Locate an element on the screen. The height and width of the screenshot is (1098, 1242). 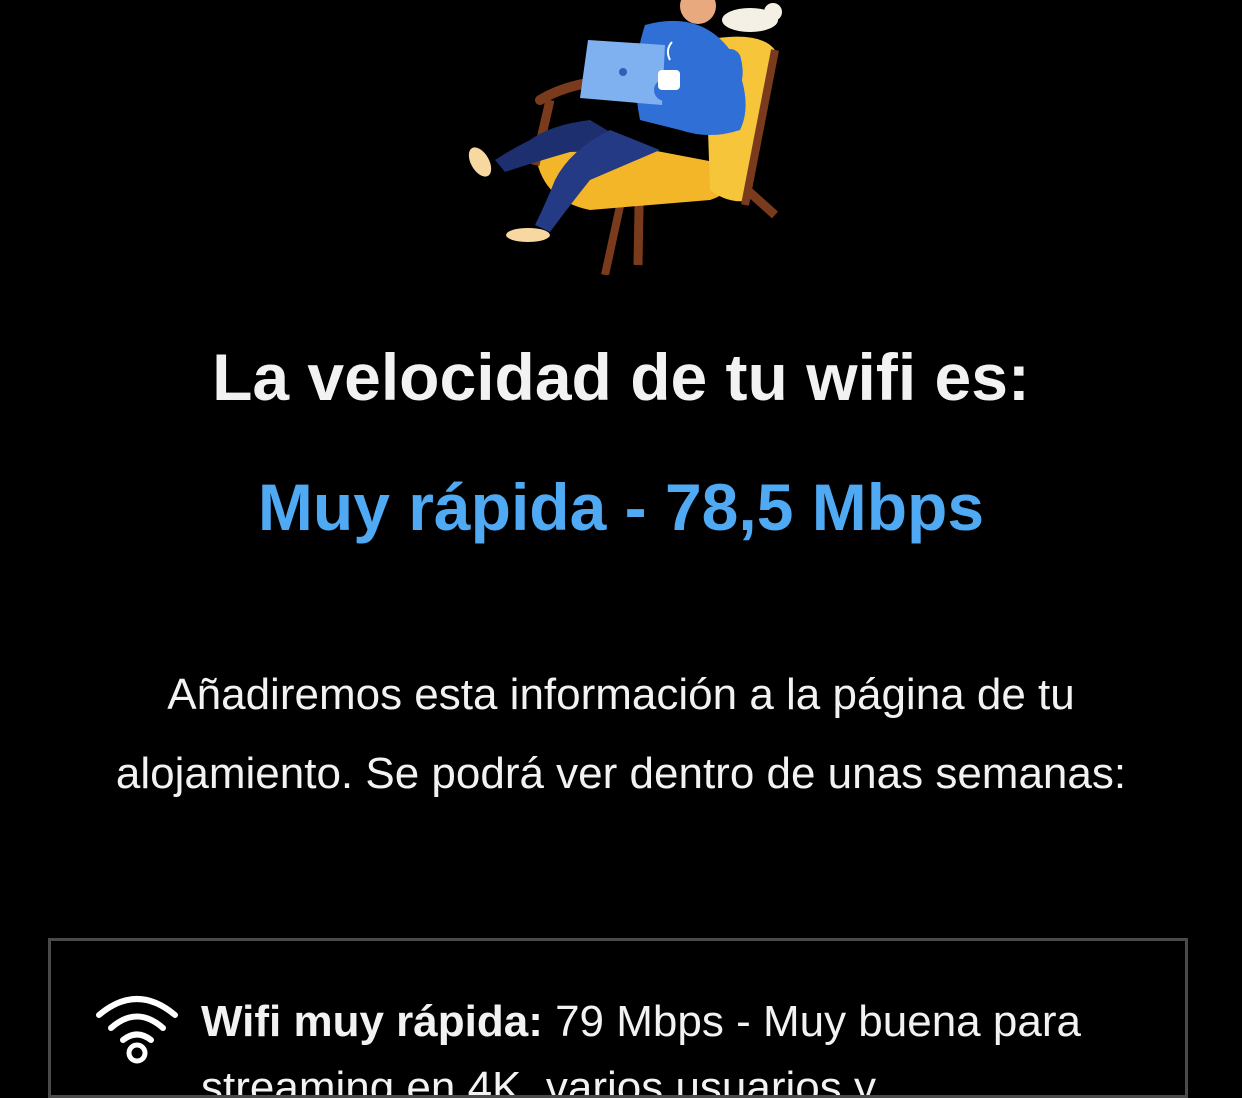
wifi-icon is located at coordinates (137, 1027).